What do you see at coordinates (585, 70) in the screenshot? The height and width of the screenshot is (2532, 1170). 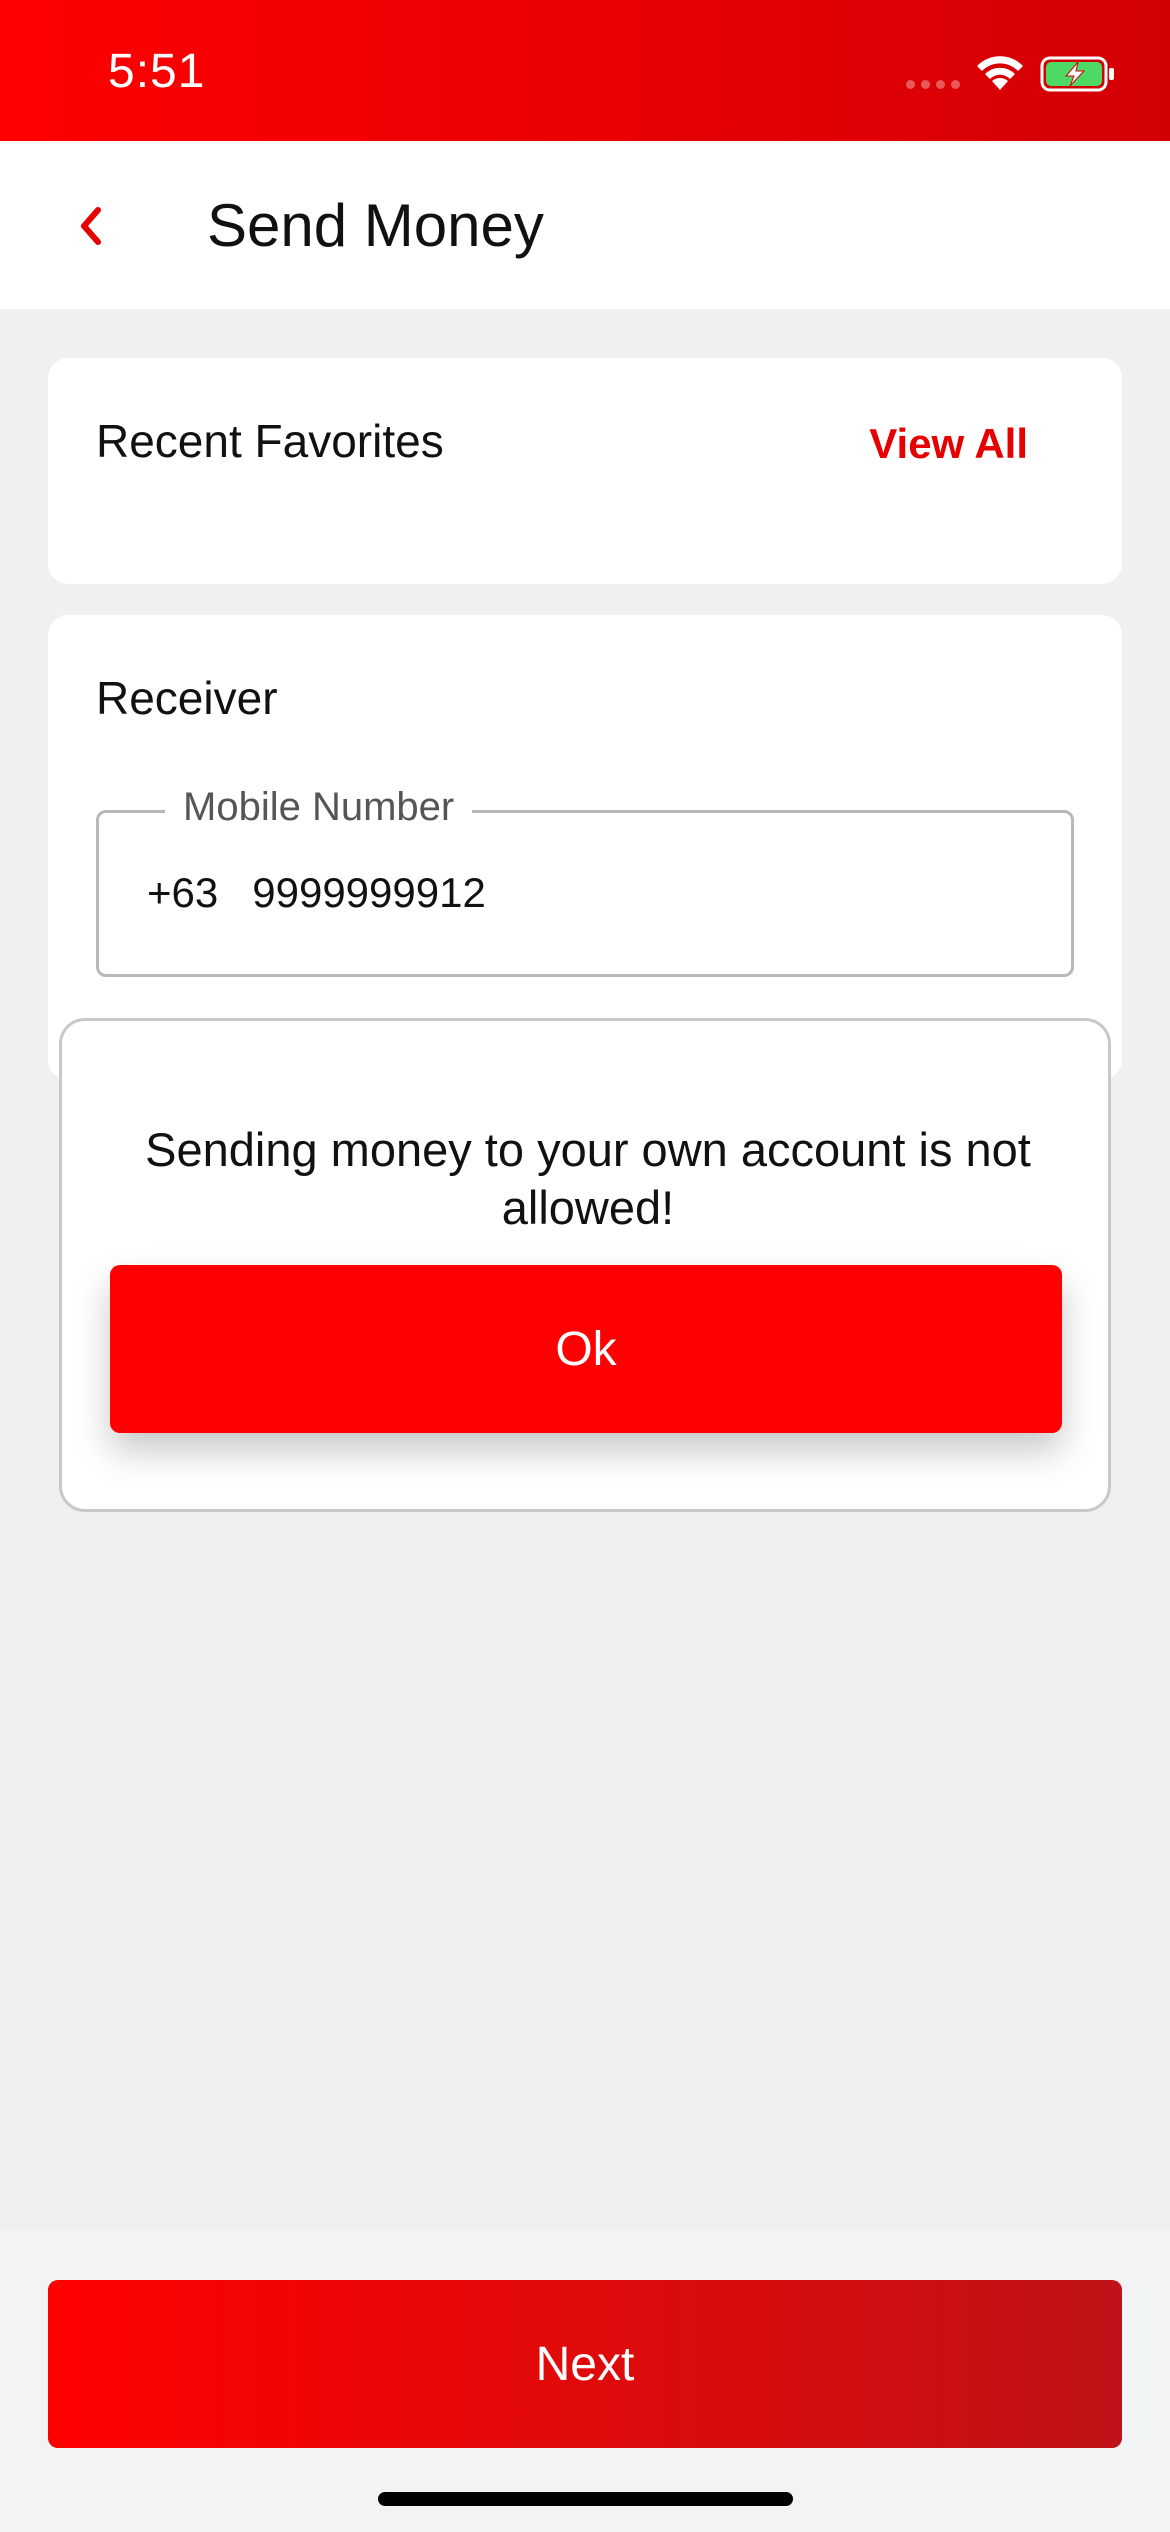 I see `status-bar: 5:51` at bounding box center [585, 70].